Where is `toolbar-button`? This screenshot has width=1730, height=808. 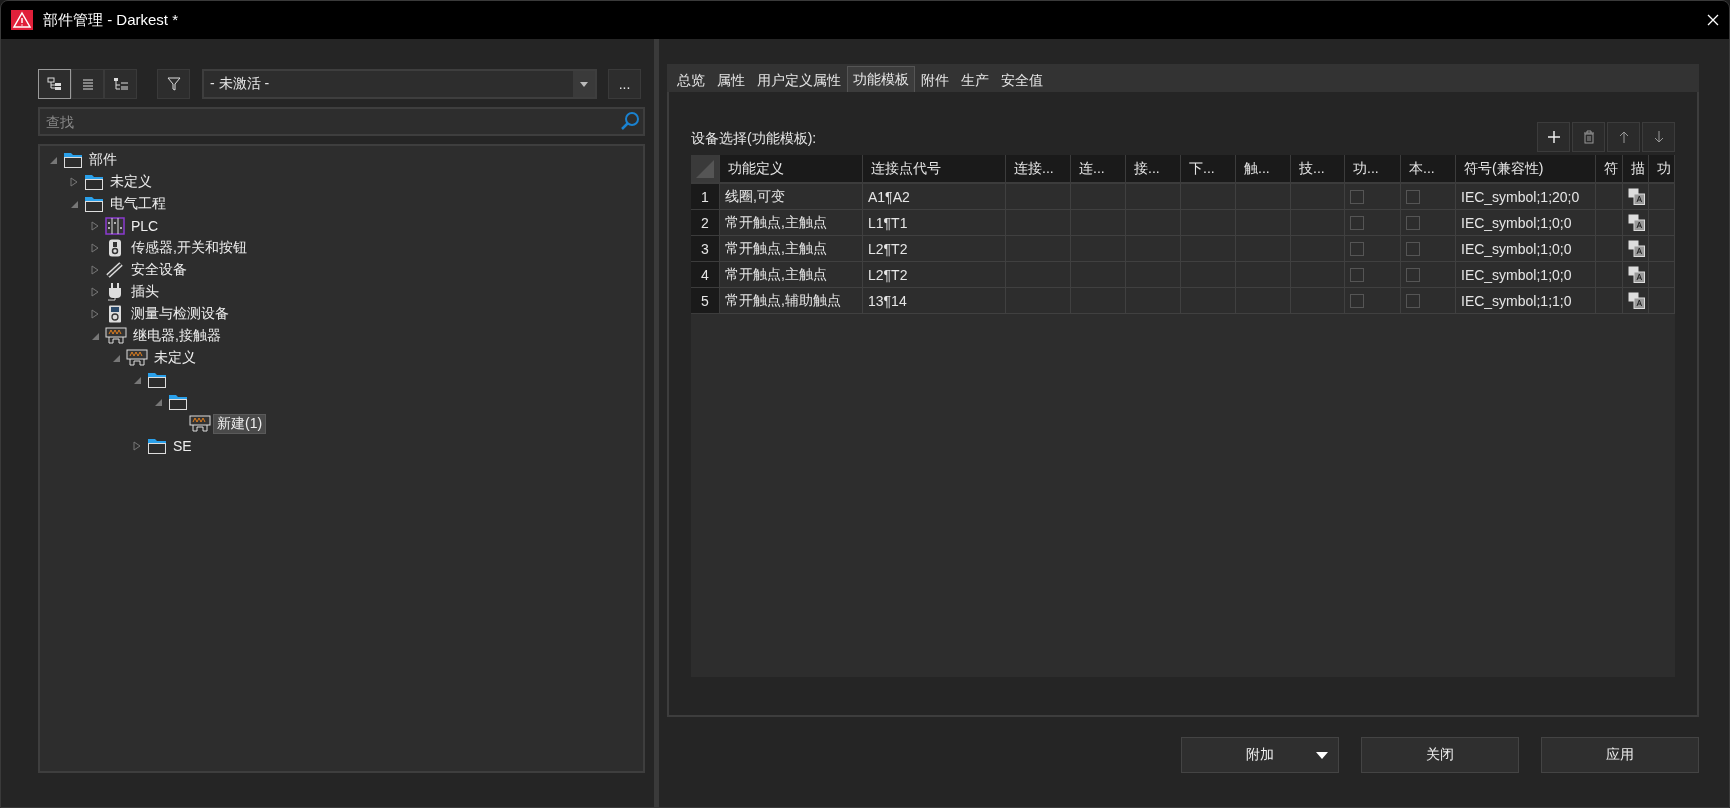
toolbar-button is located at coordinates (1553, 137).